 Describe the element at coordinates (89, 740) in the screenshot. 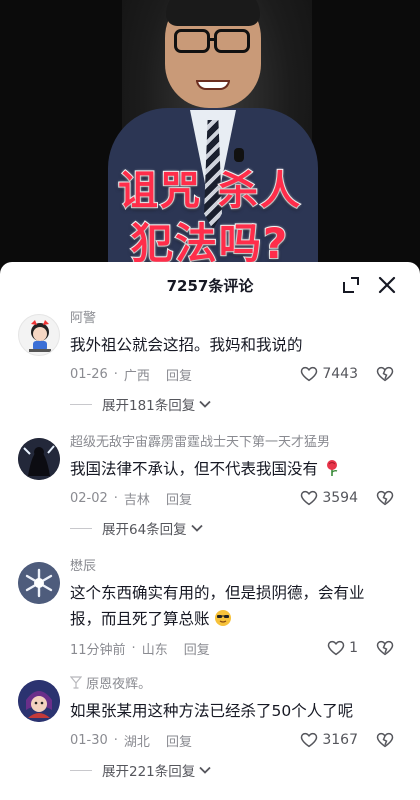

I see `comment-date: 01-30` at that location.